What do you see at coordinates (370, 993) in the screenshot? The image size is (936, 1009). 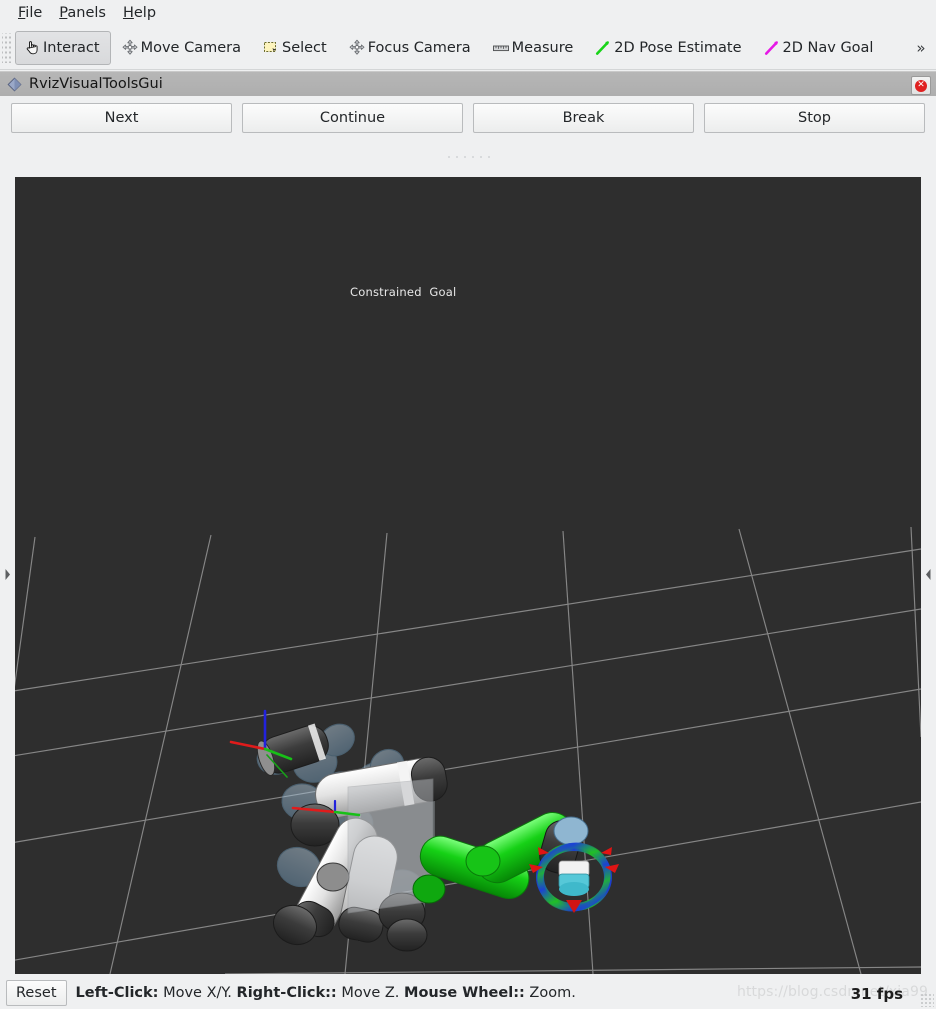 I see `hint-right-click-text: Move Z.` at bounding box center [370, 993].